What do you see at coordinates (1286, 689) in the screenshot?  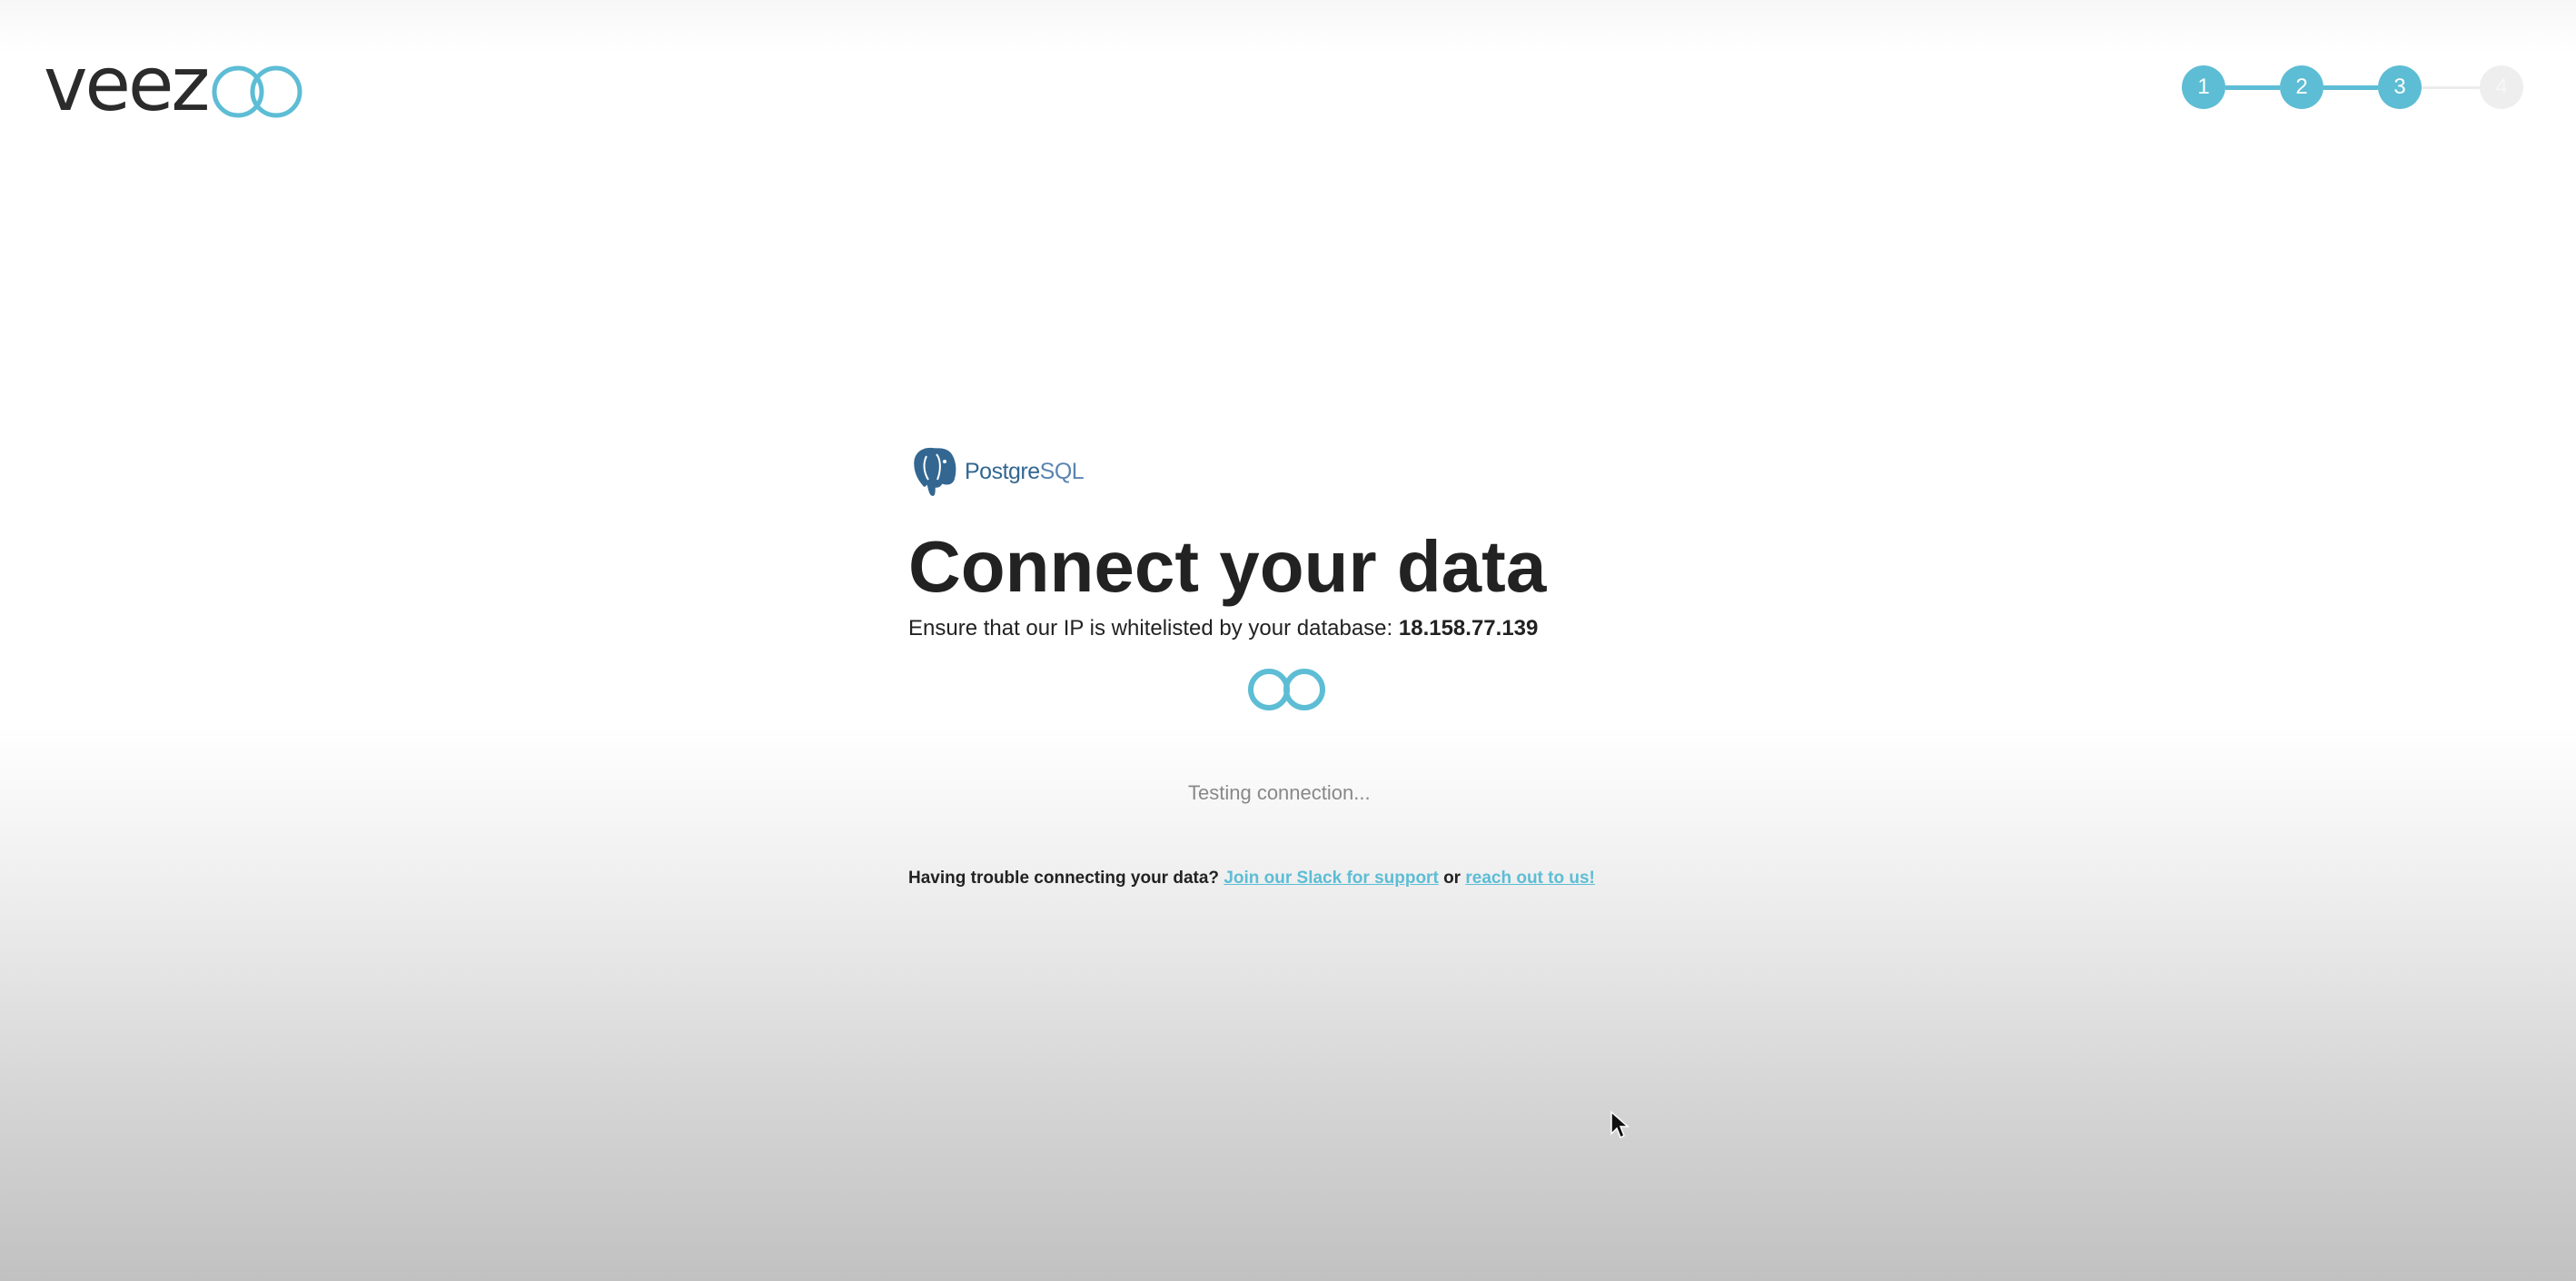 I see `loading-rings-icon` at bounding box center [1286, 689].